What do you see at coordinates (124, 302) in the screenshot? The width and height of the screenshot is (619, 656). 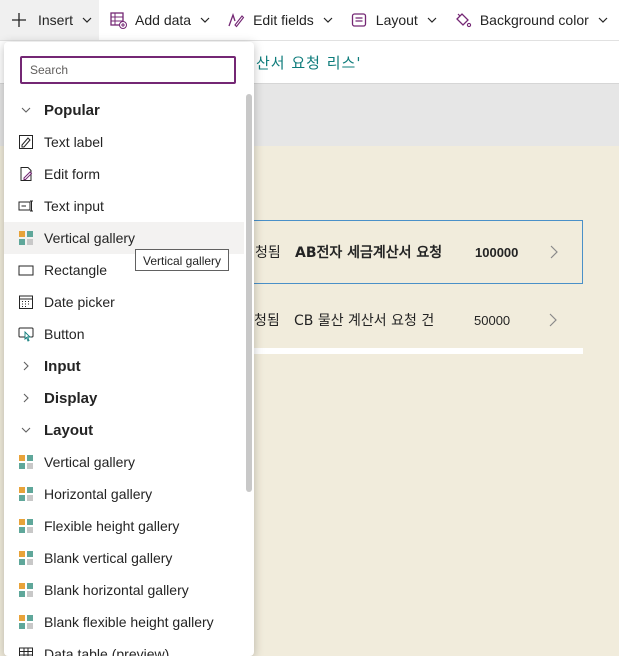 I see `list-item-date-picker: Date picker` at bounding box center [124, 302].